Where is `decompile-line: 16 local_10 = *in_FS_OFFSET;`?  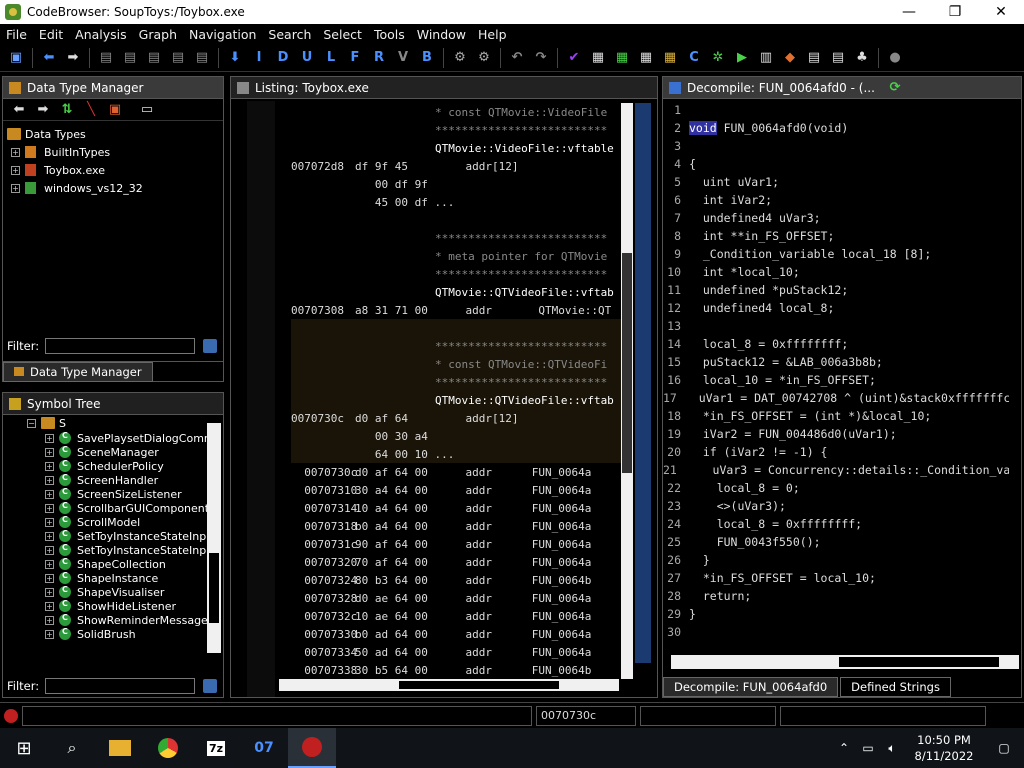
decompile-line: 16 local_10 = *in_FS_OFFSET; is located at coordinates (836, 380).